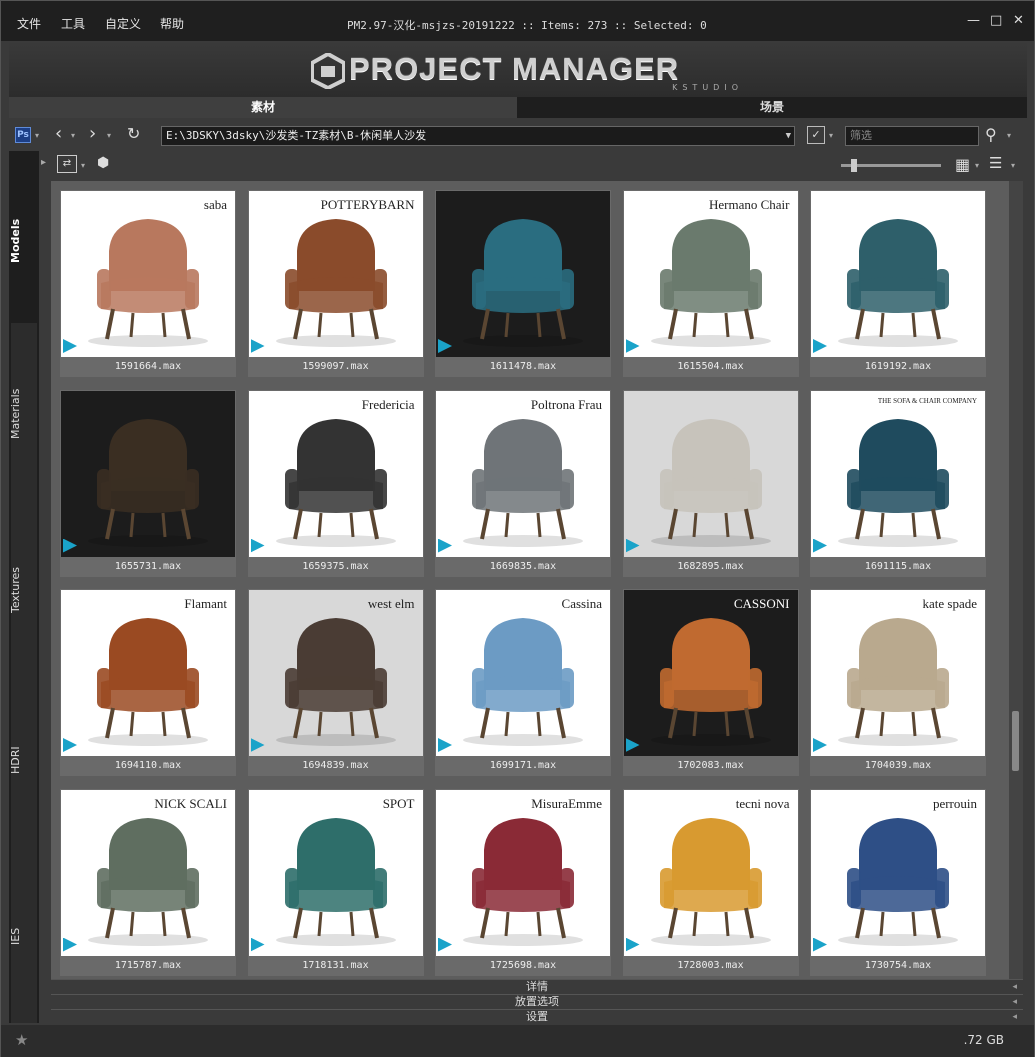 Image resolution: width=1035 pixels, height=1057 pixels. What do you see at coordinates (898, 473) in the screenshot?
I see `asset-thumbnail: THE SOFA & CHAIR COMPANY` at bounding box center [898, 473].